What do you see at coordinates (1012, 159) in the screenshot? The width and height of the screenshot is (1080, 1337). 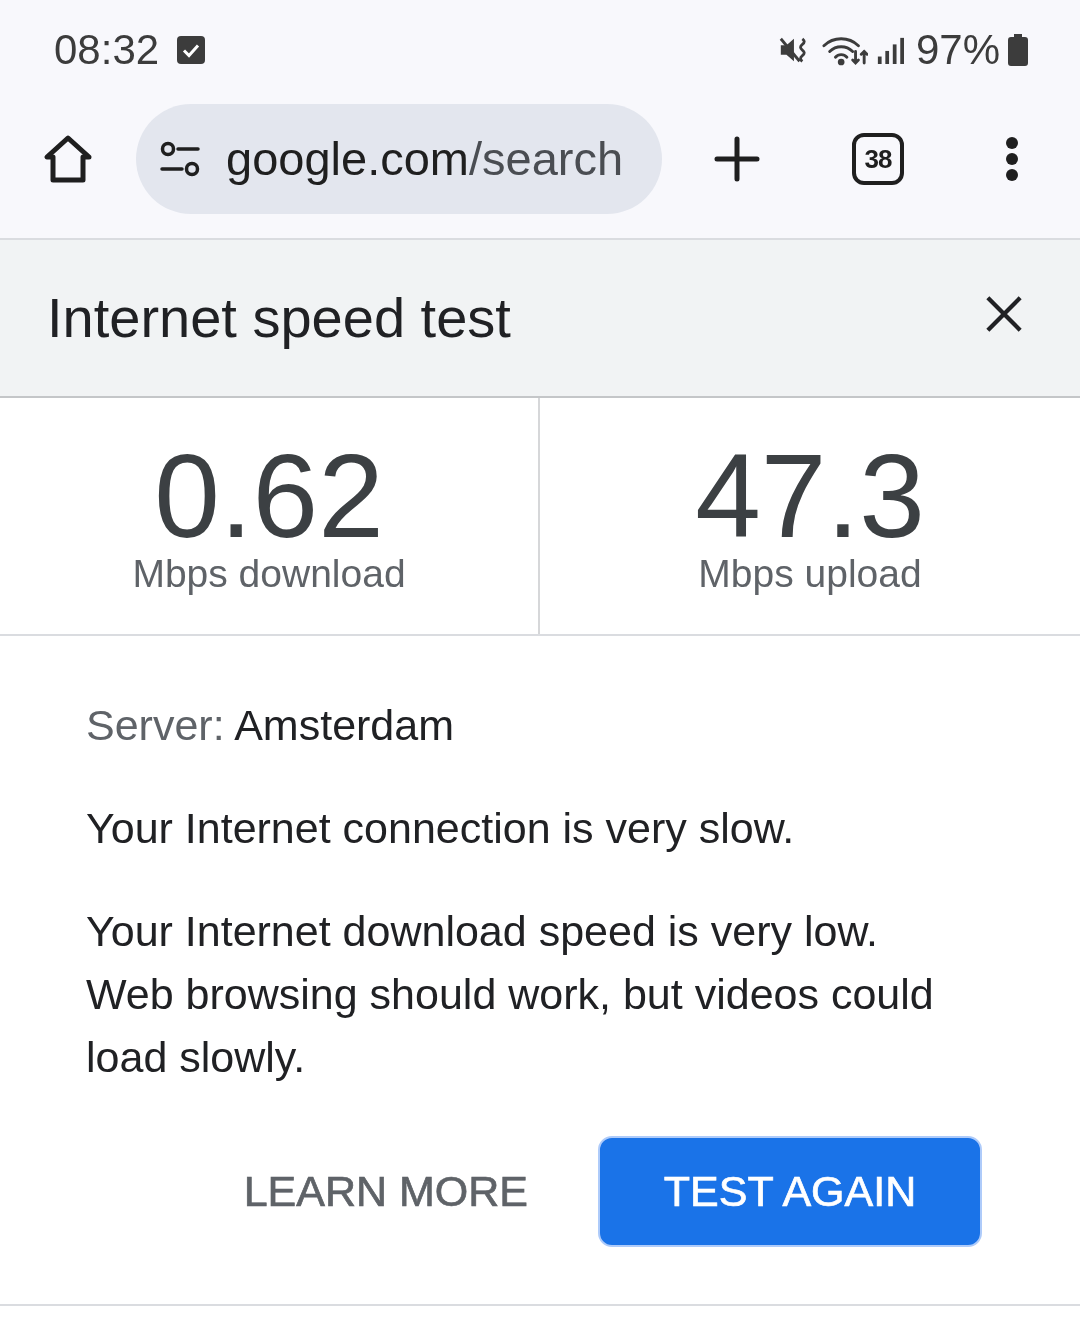 I see `menu-icon` at bounding box center [1012, 159].